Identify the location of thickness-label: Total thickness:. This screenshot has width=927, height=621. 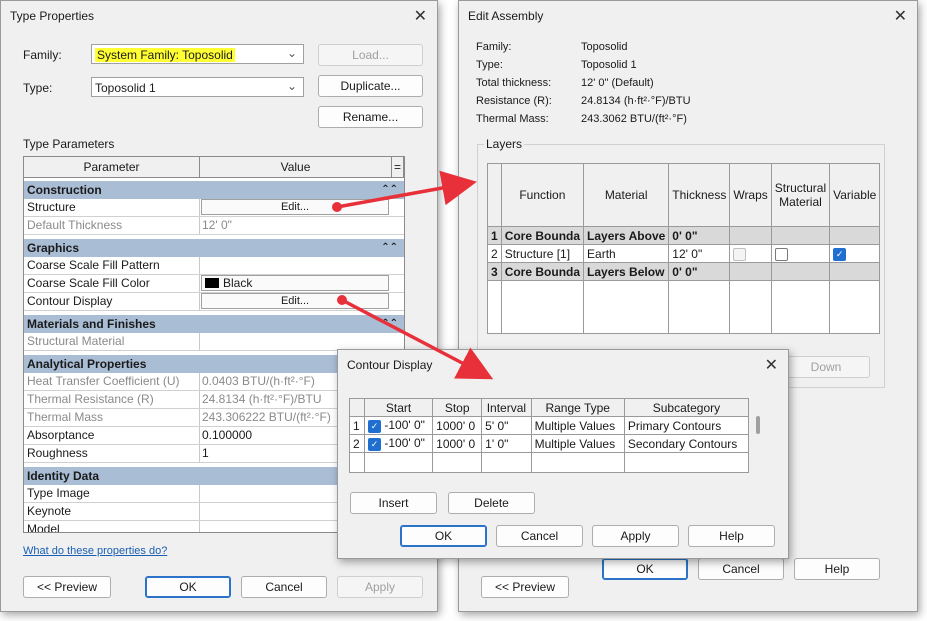
(514, 83).